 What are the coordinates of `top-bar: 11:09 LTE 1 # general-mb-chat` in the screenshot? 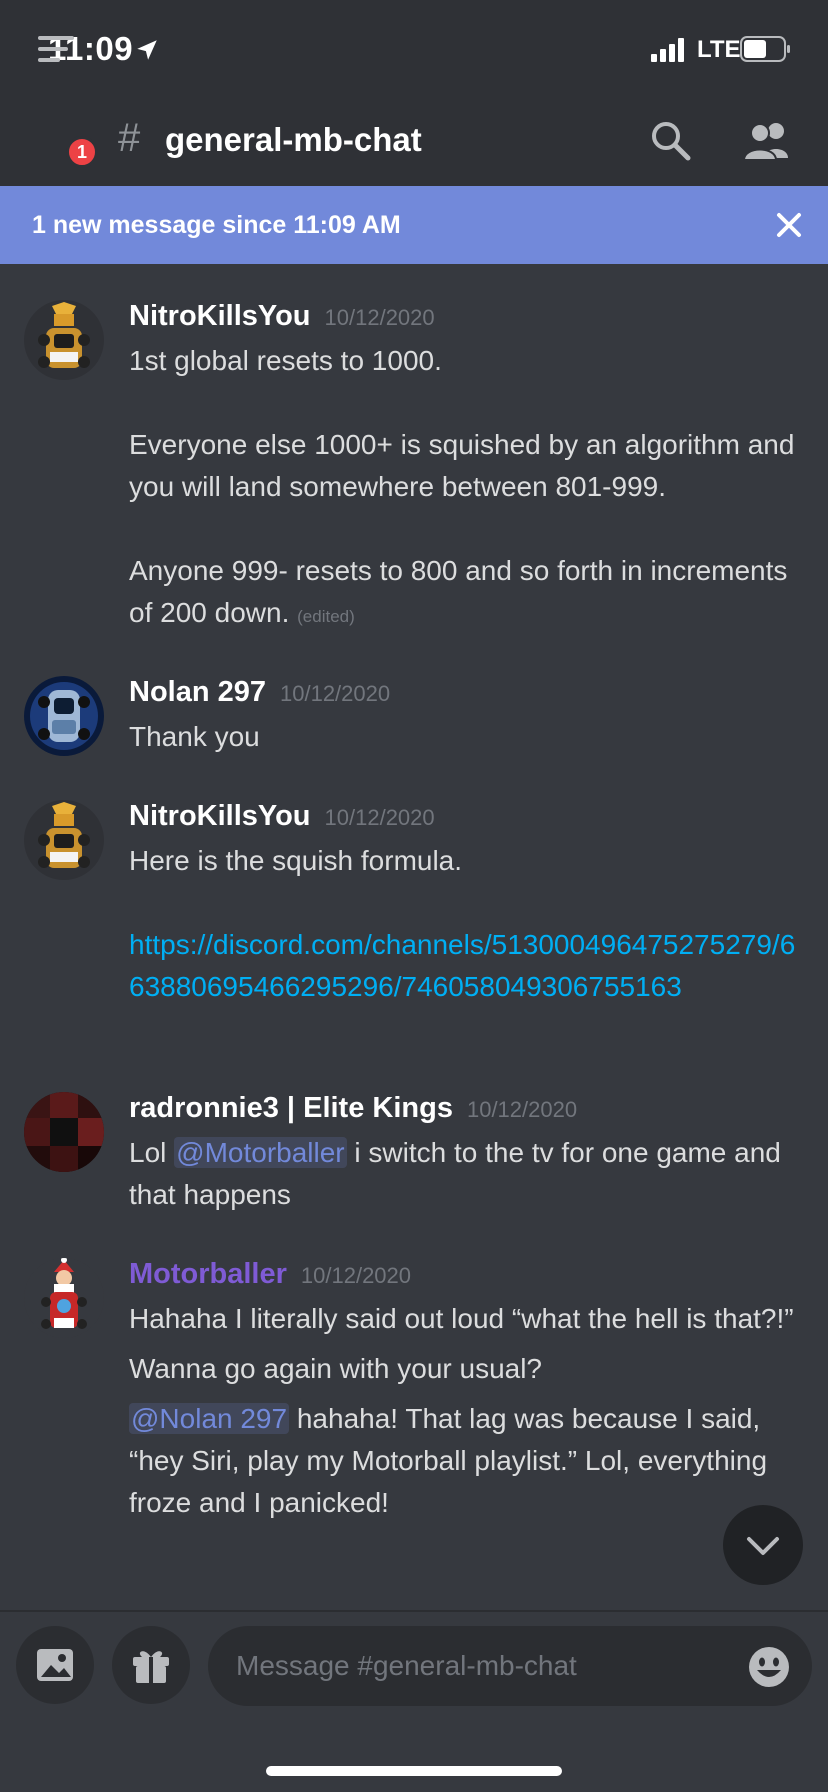 It's located at (414, 93).